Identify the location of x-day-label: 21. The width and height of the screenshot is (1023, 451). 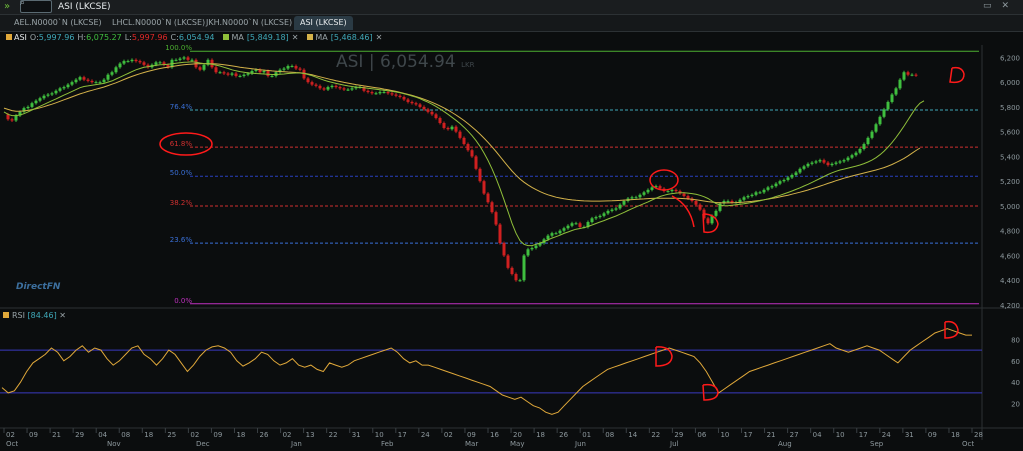
(56, 435).